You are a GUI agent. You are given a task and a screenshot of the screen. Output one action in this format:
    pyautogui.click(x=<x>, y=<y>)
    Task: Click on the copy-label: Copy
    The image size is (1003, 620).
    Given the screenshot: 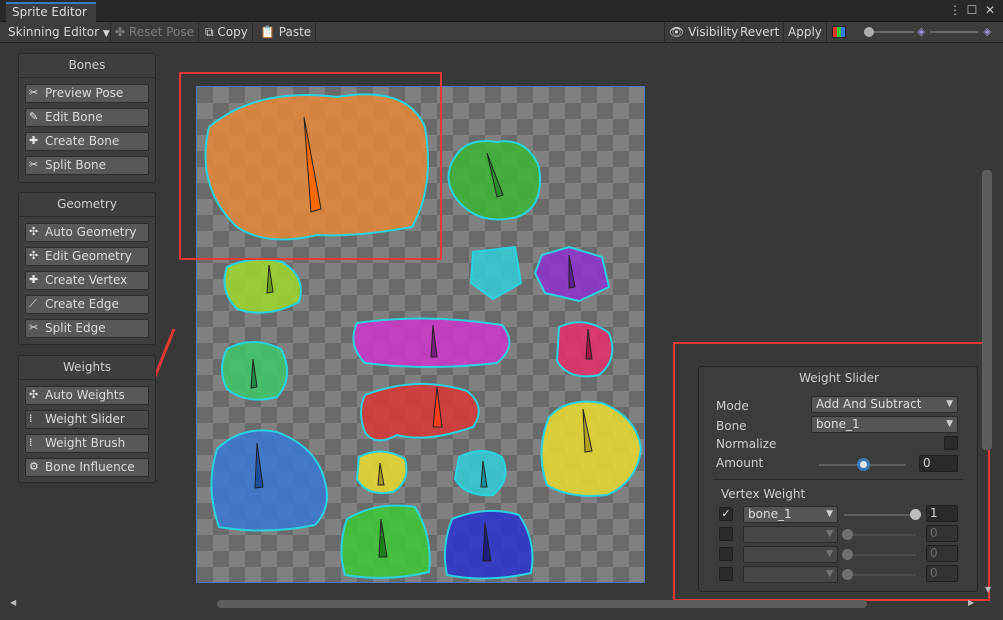 What is the action you would take?
    pyautogui.click(x=232, y=32)
    